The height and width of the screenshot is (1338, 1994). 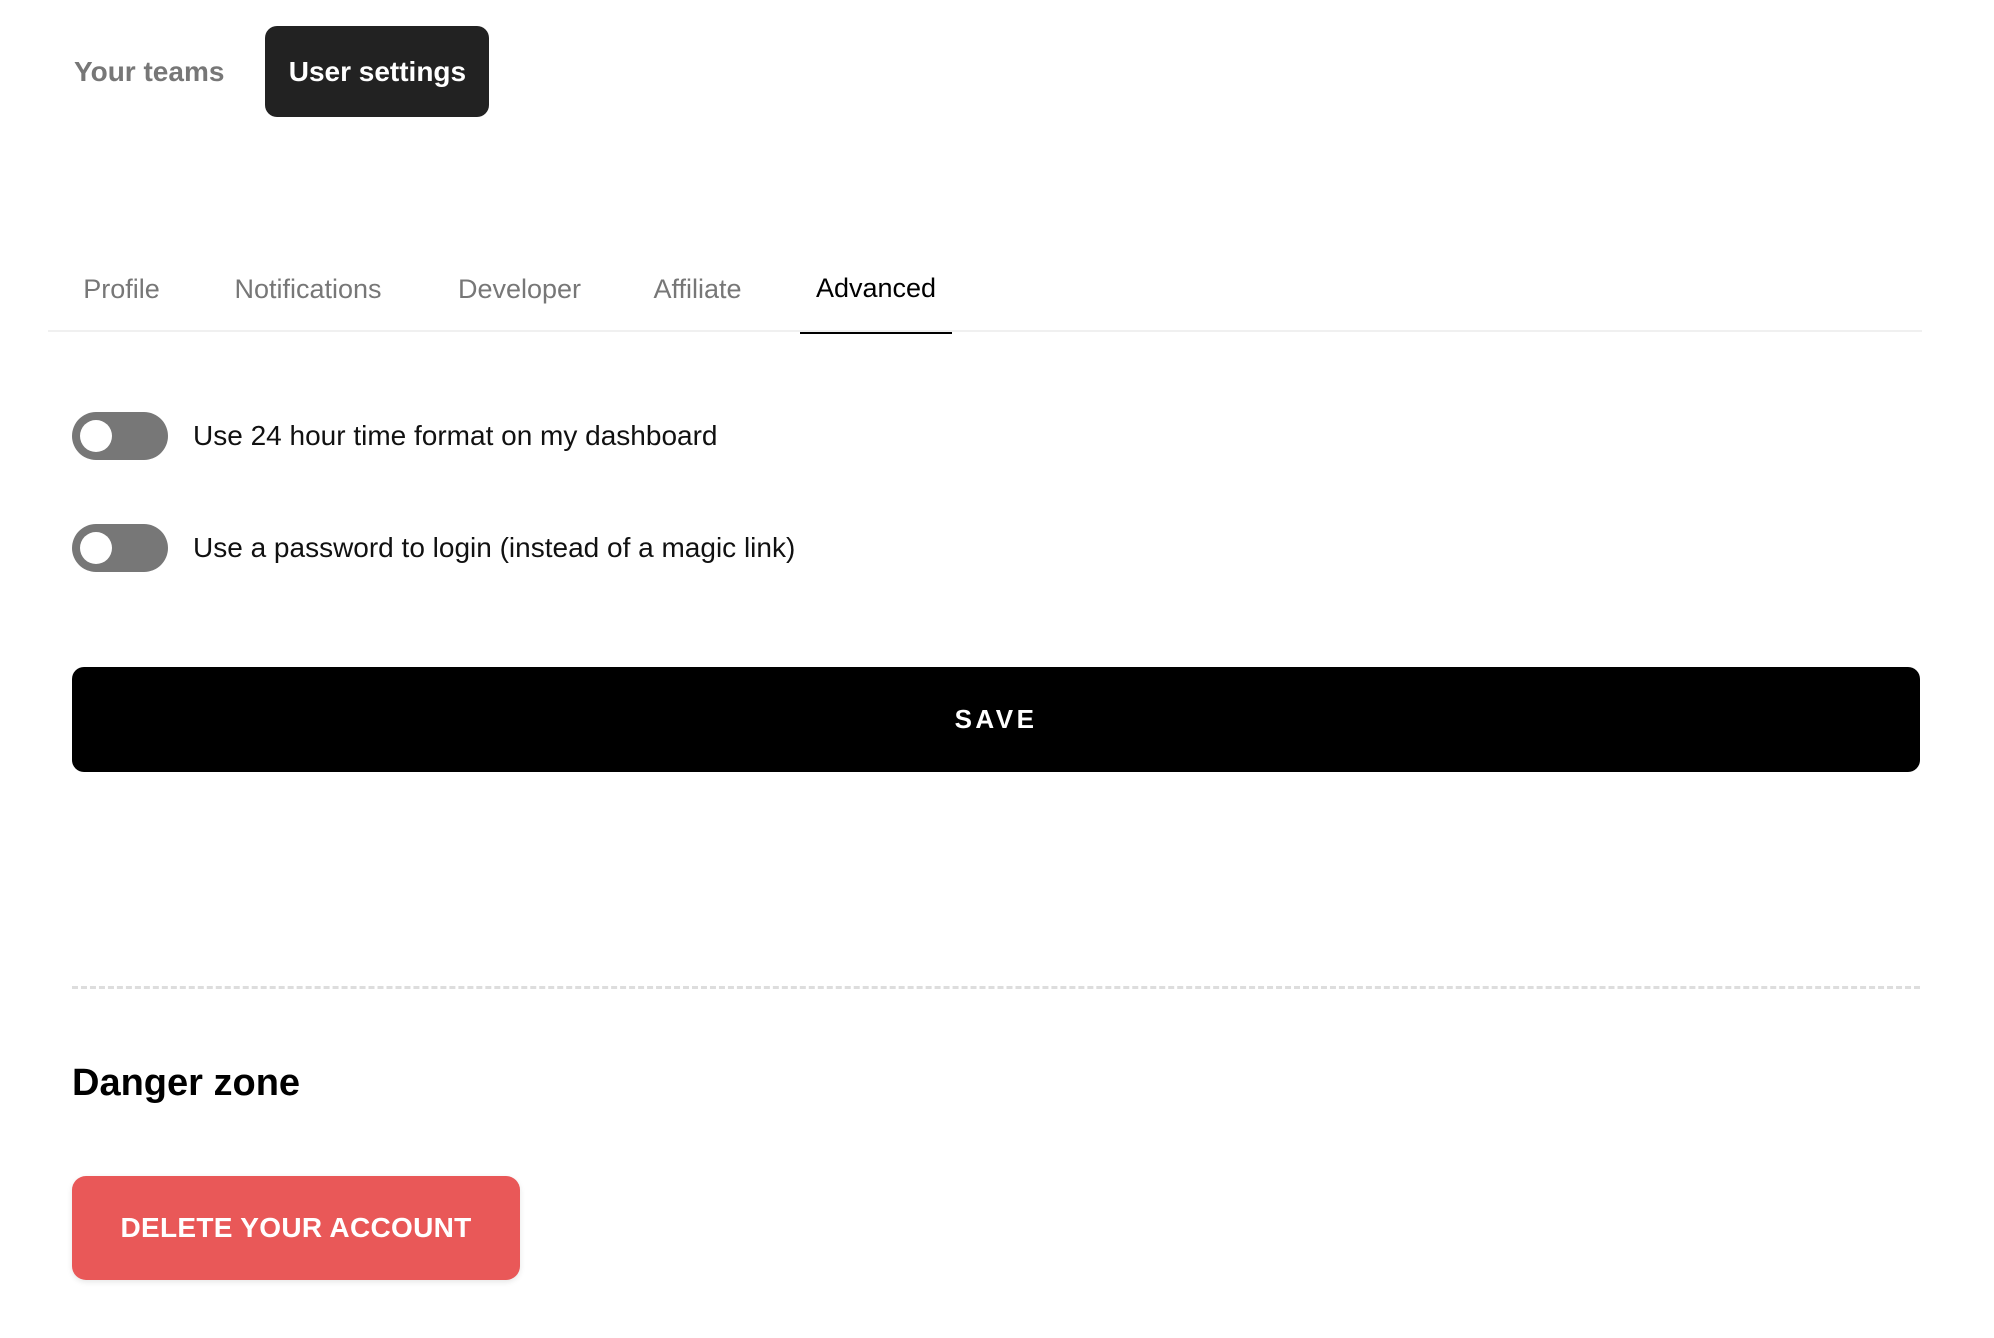 What do you see at coordinates (121, 292) in the screenshot?
I see `tab-profile: Profile` at bounding box center [121, 292].